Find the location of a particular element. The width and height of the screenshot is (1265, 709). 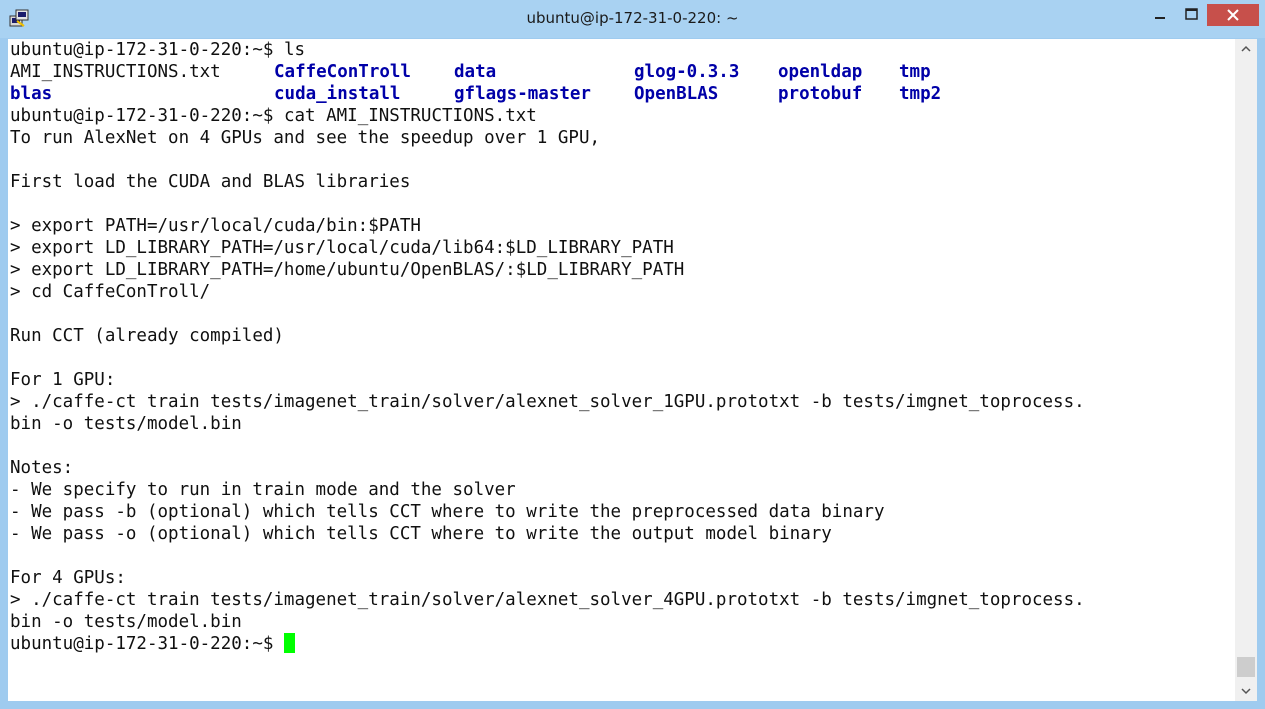

scroll-up-button is located at coordinates (1246, 49).